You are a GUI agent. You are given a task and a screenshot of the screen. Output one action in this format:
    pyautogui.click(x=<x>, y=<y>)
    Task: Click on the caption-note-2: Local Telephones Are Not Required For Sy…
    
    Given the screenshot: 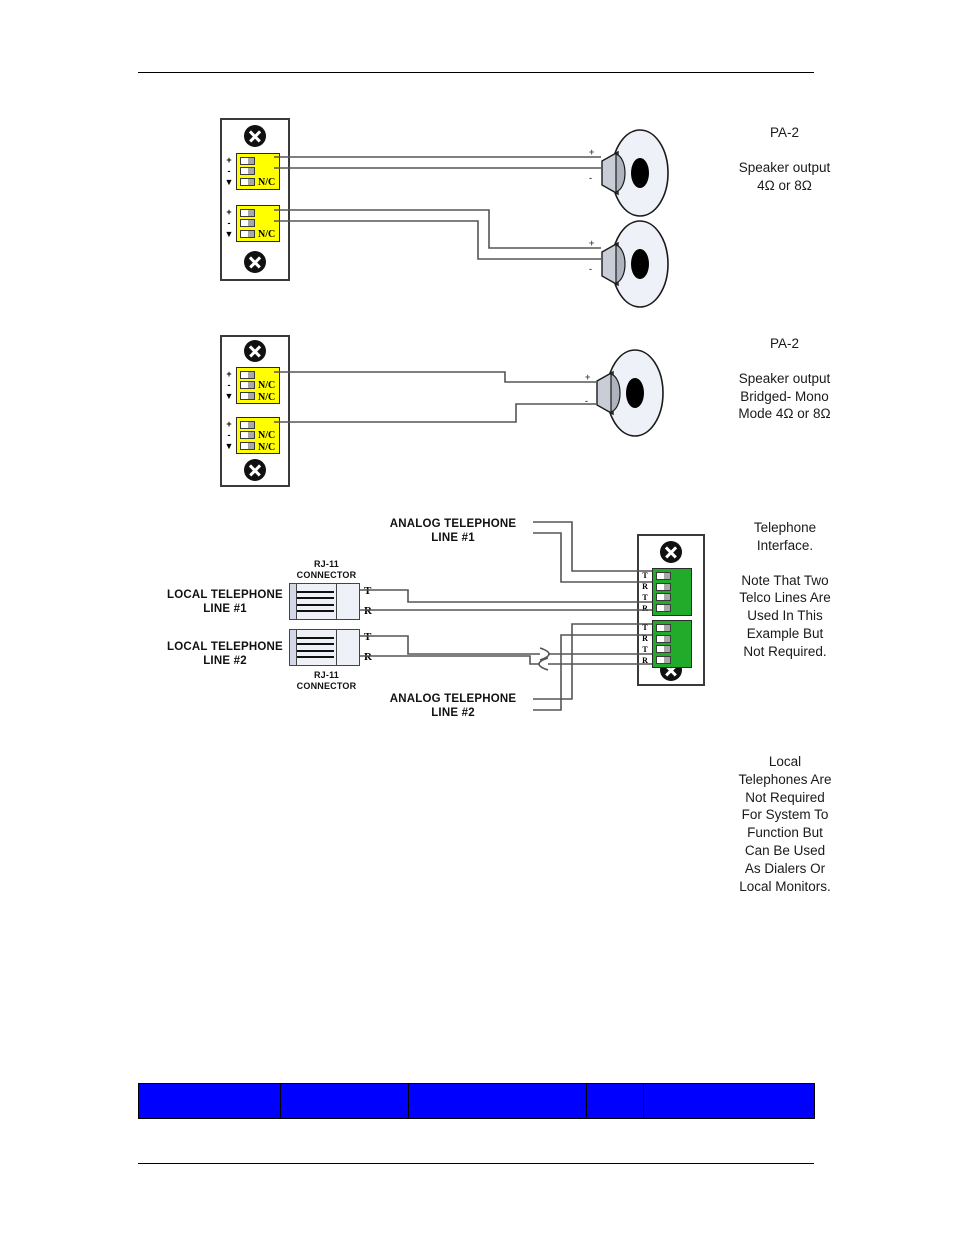 What is the action you would take?
    pyautogui.click(x=785, y=824)
    